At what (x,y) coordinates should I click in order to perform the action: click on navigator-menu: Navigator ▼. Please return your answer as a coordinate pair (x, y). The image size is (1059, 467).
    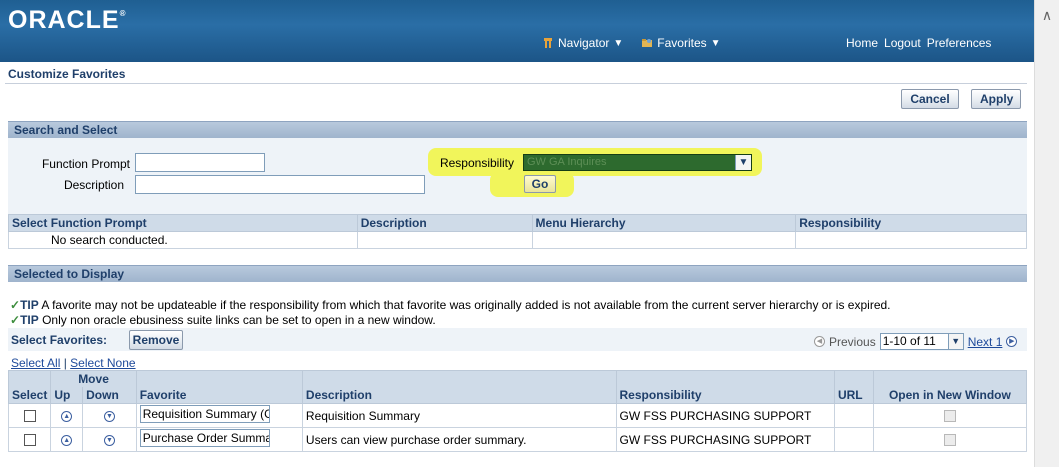
    Looking at the image, I should click on (582, 43).